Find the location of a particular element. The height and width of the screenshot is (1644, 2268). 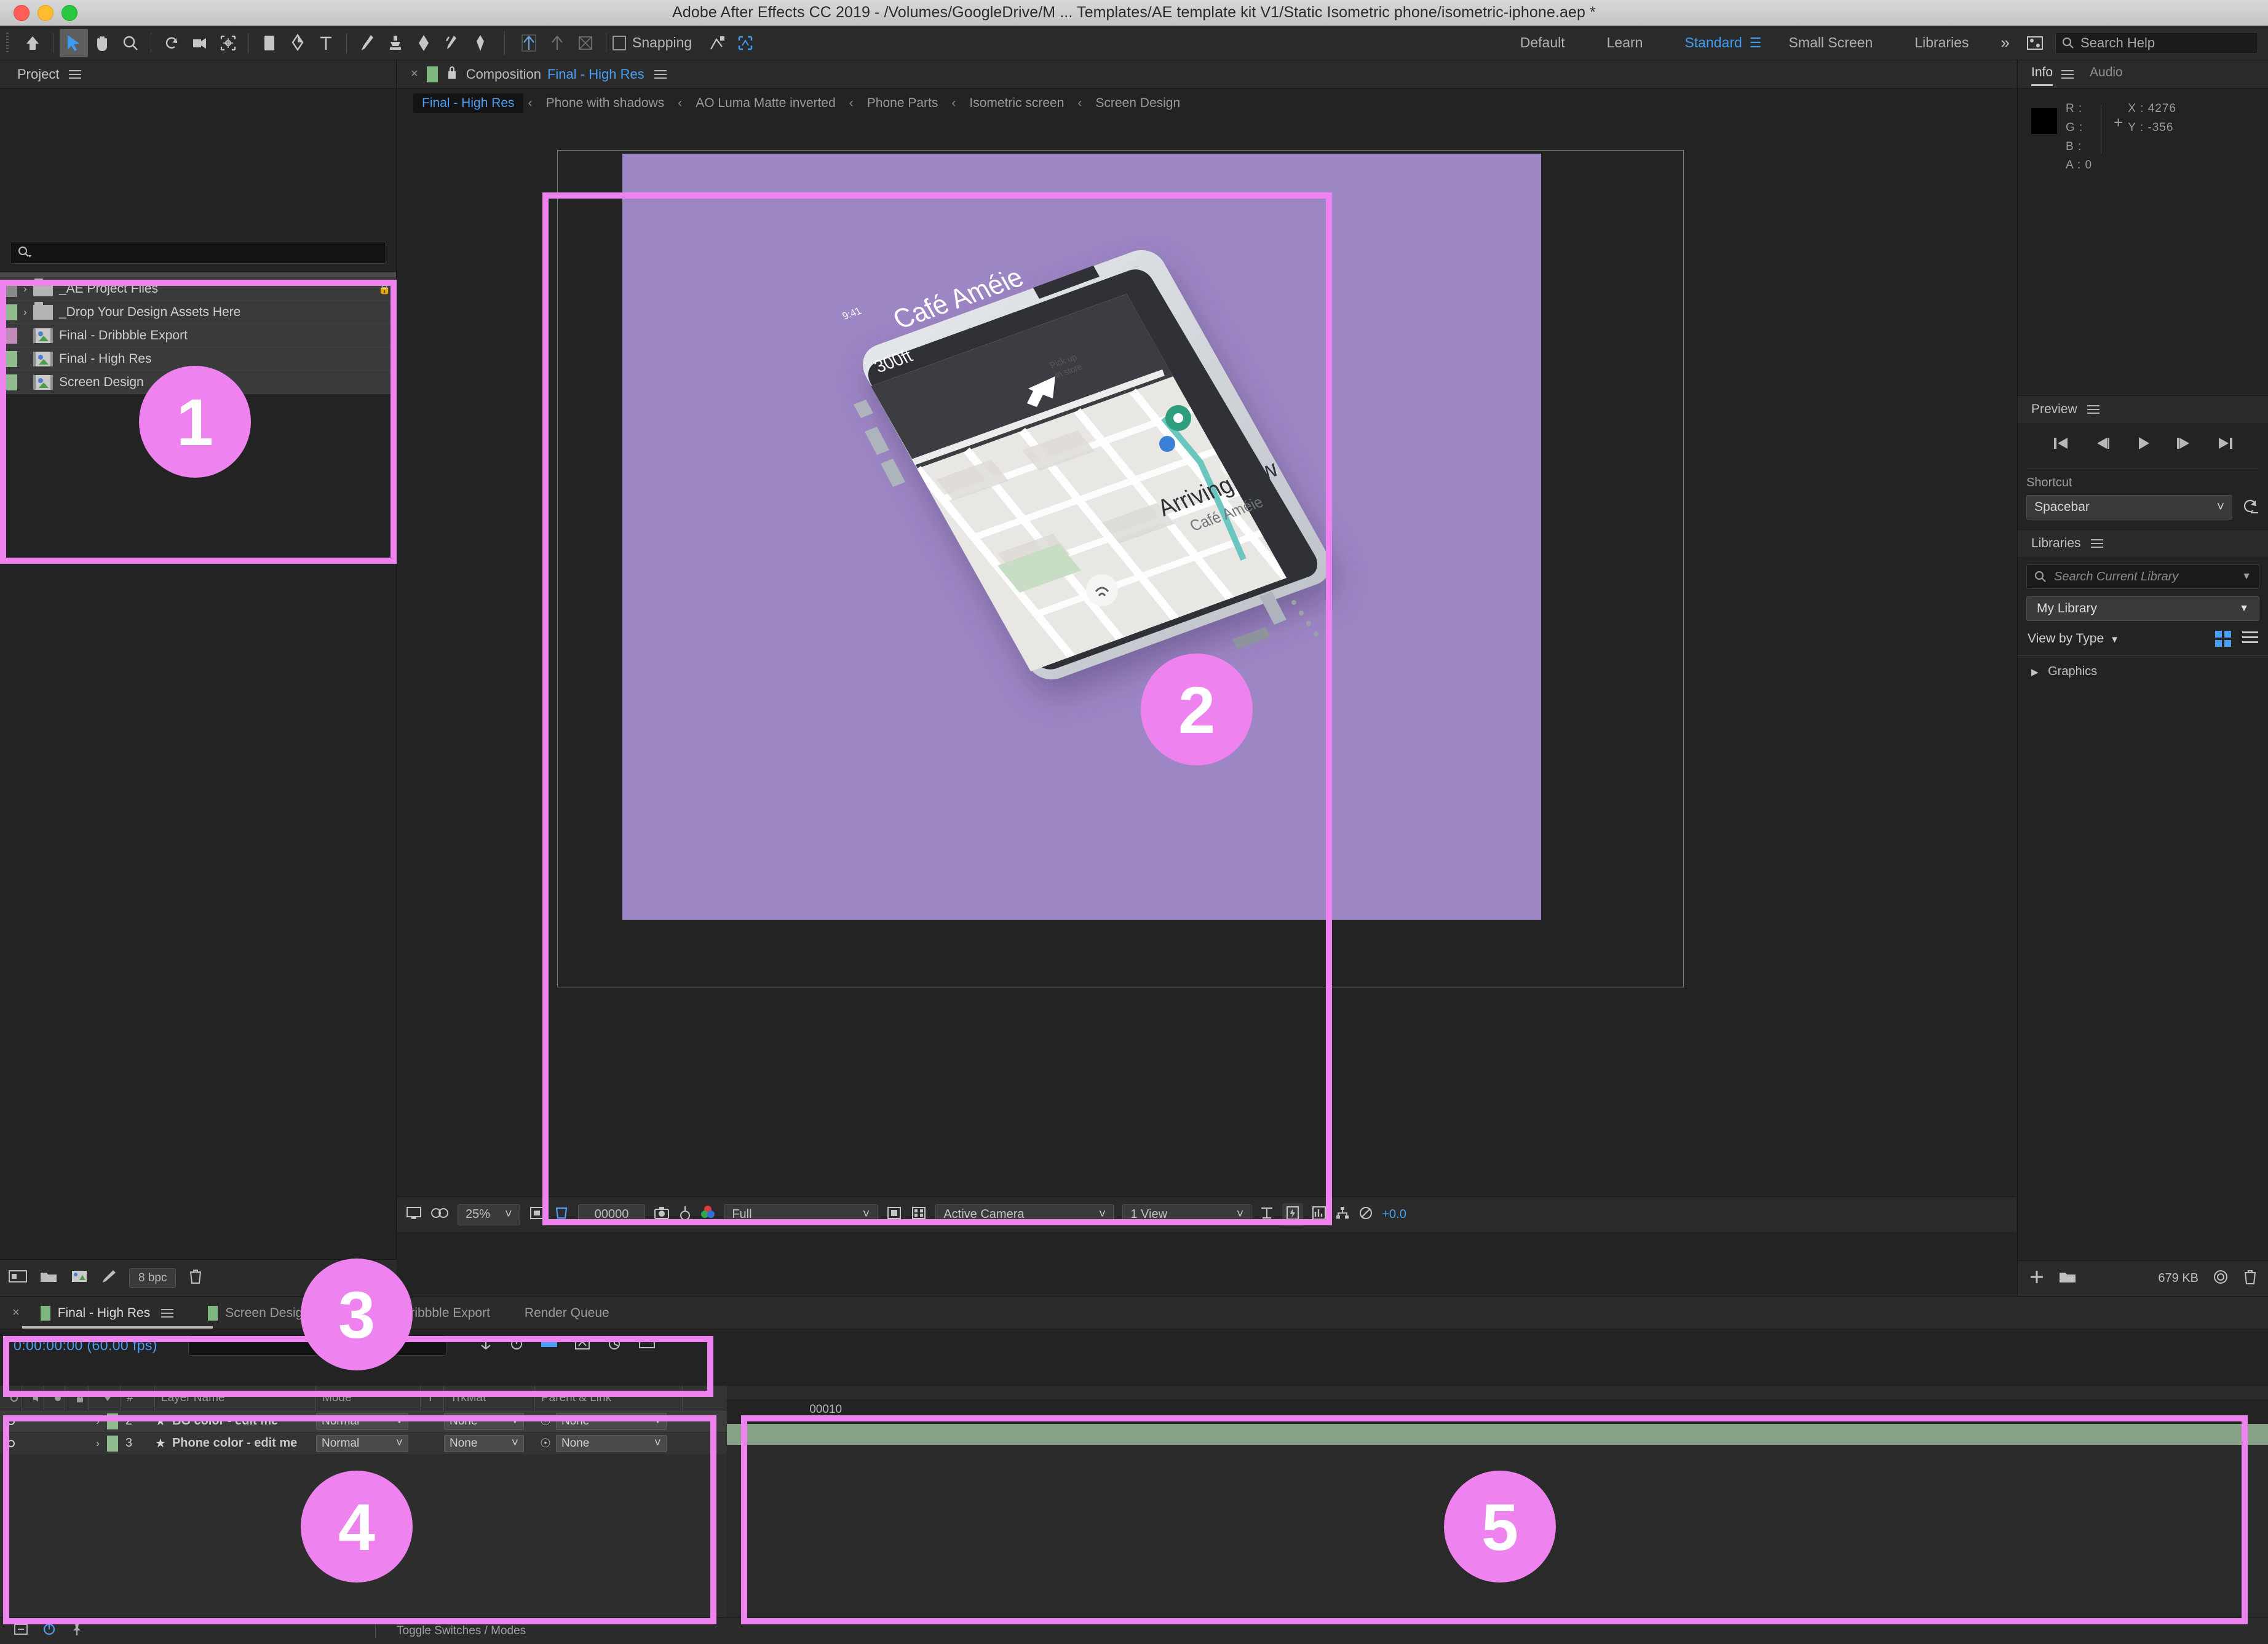

new-adjustment-layer-icon is located at coordinates (109, 1278).